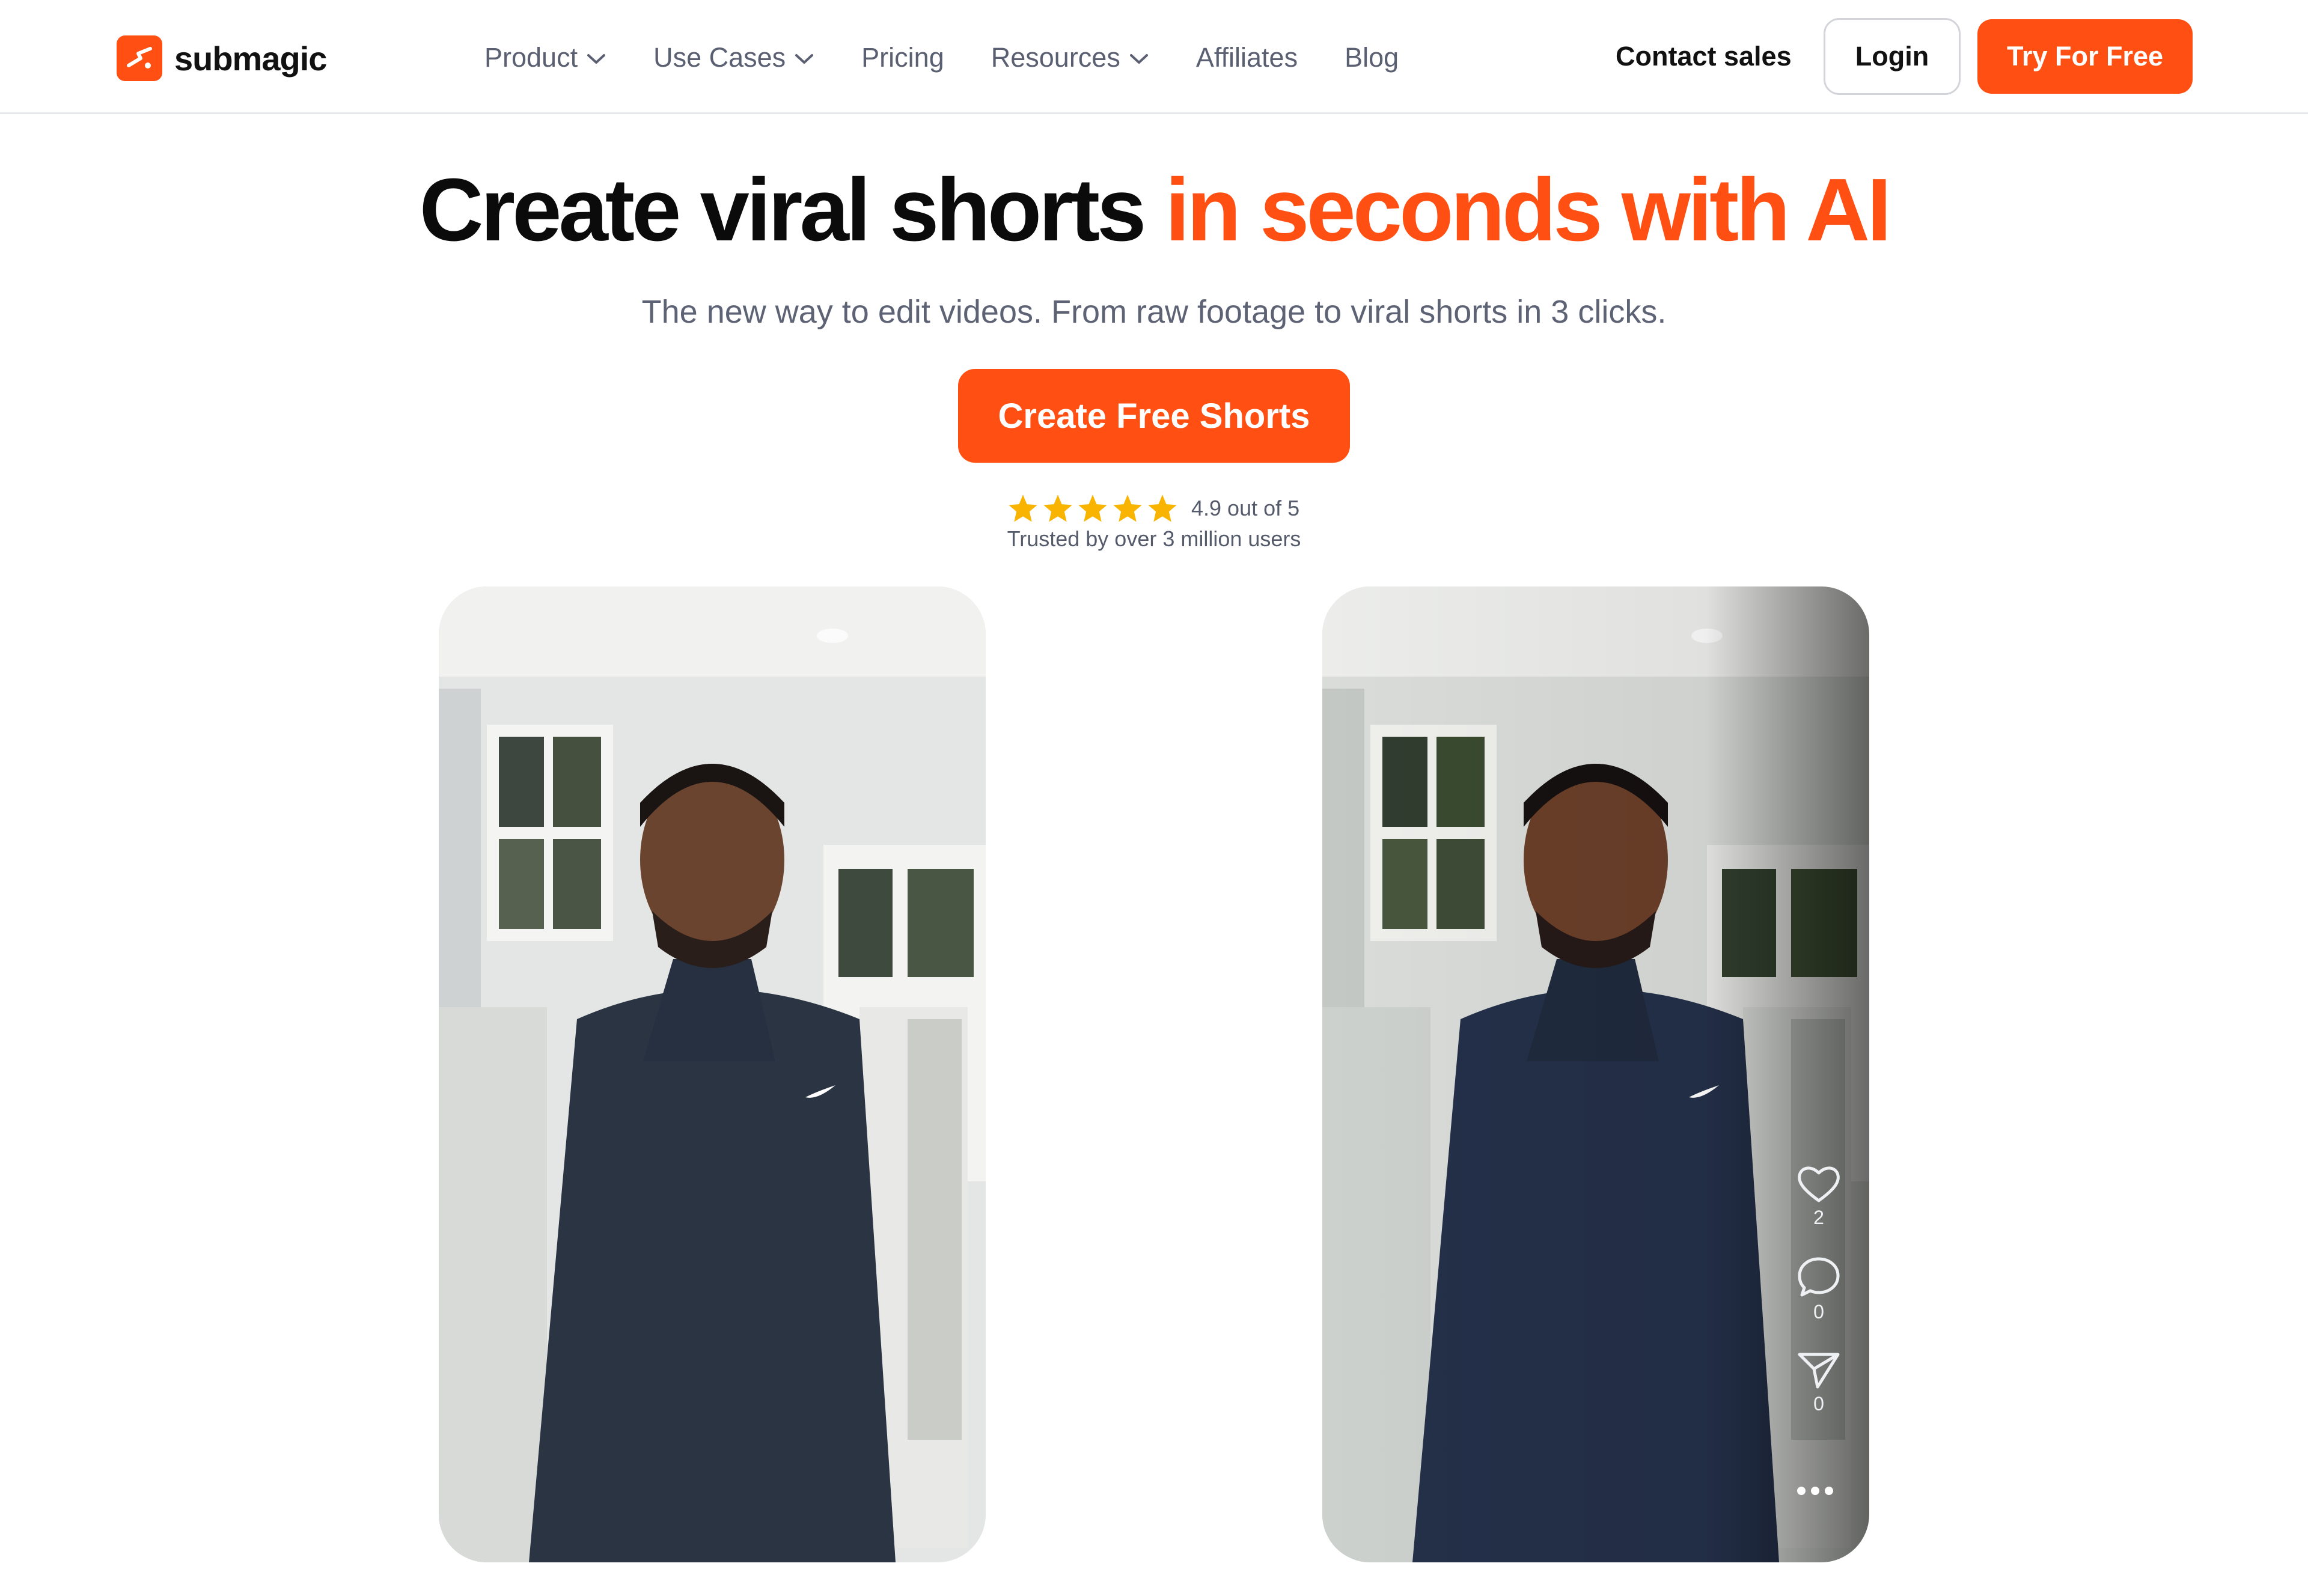  I want to click on rating: 4.9 out of 5, so click(1153, 508).